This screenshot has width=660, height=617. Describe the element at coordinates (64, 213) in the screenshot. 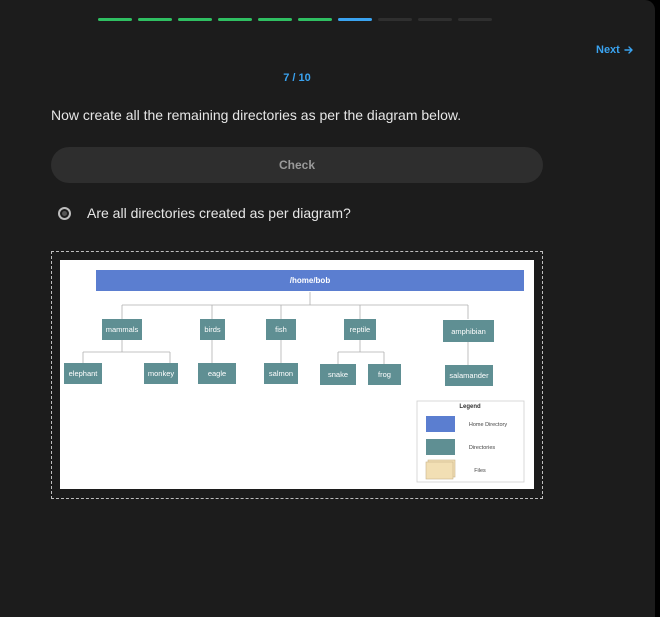

I see `task-status-radio` at that location.